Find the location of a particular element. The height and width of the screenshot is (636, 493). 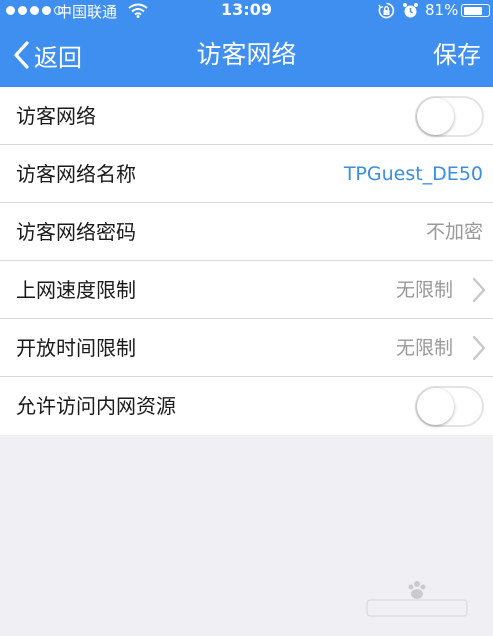

row-label: 访客网络密码 is located at coordinates (76, 232).